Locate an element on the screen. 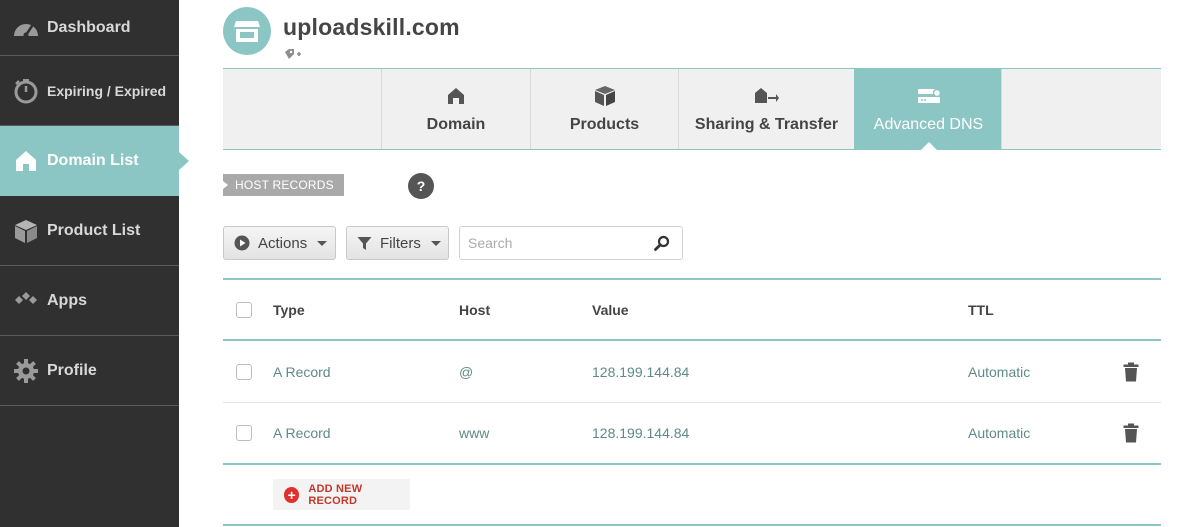 This screenshot has height=527, width=1202. table-row: A Record @ 128.199.144.84 Automatic is located at coordinates (692, 372).